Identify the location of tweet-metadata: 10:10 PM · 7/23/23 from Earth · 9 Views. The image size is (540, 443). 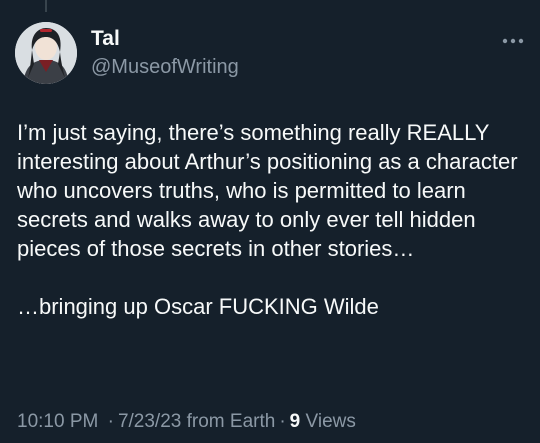
(186, 422).